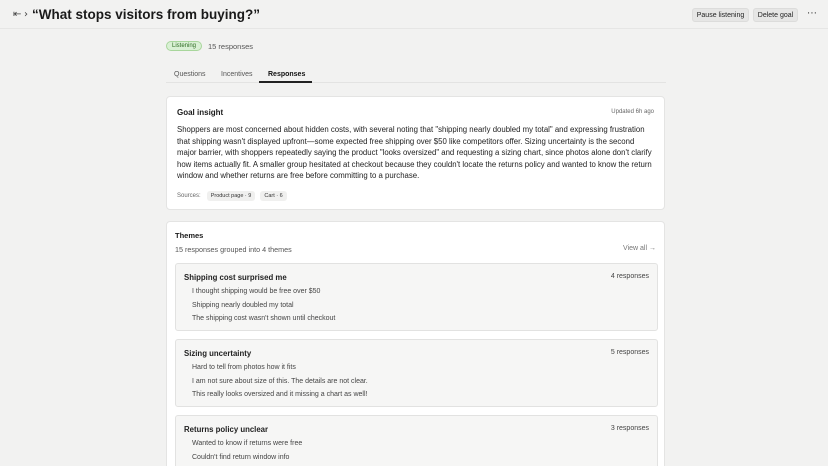 The image size is (828, 466). Describe the element at coordinates (146, 14) in the screenshot. I see `page-title: “What stops visitors from buying?”` at that location.